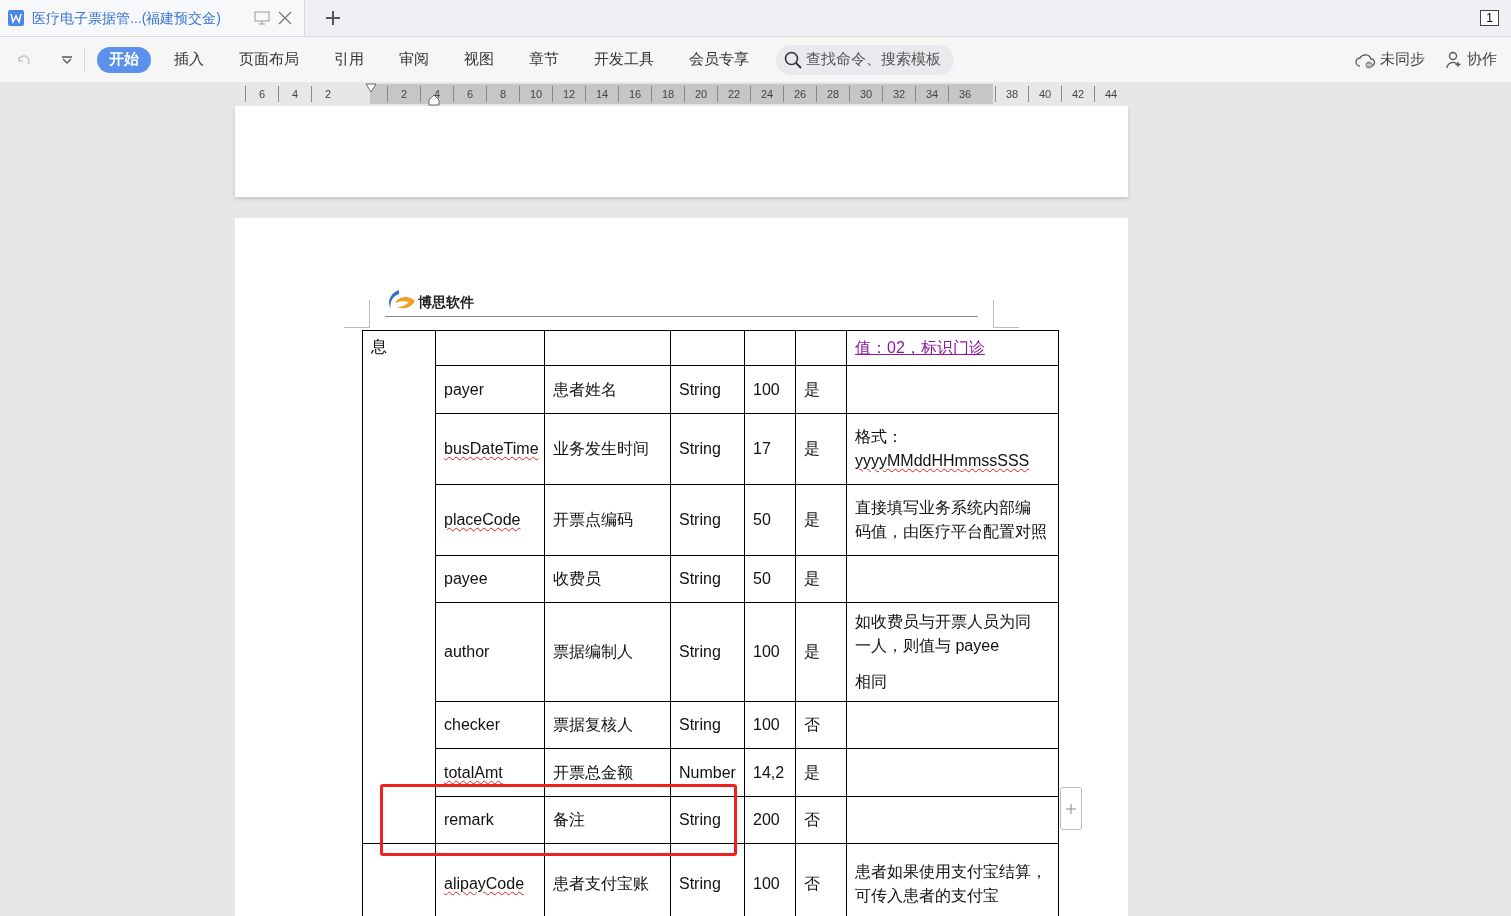 Image resolution: width=1511 pixels, height=916 pixels. Describe the element at coordinates (634, 94) in the screenshot. I see `ruler-number: 16` at that location.